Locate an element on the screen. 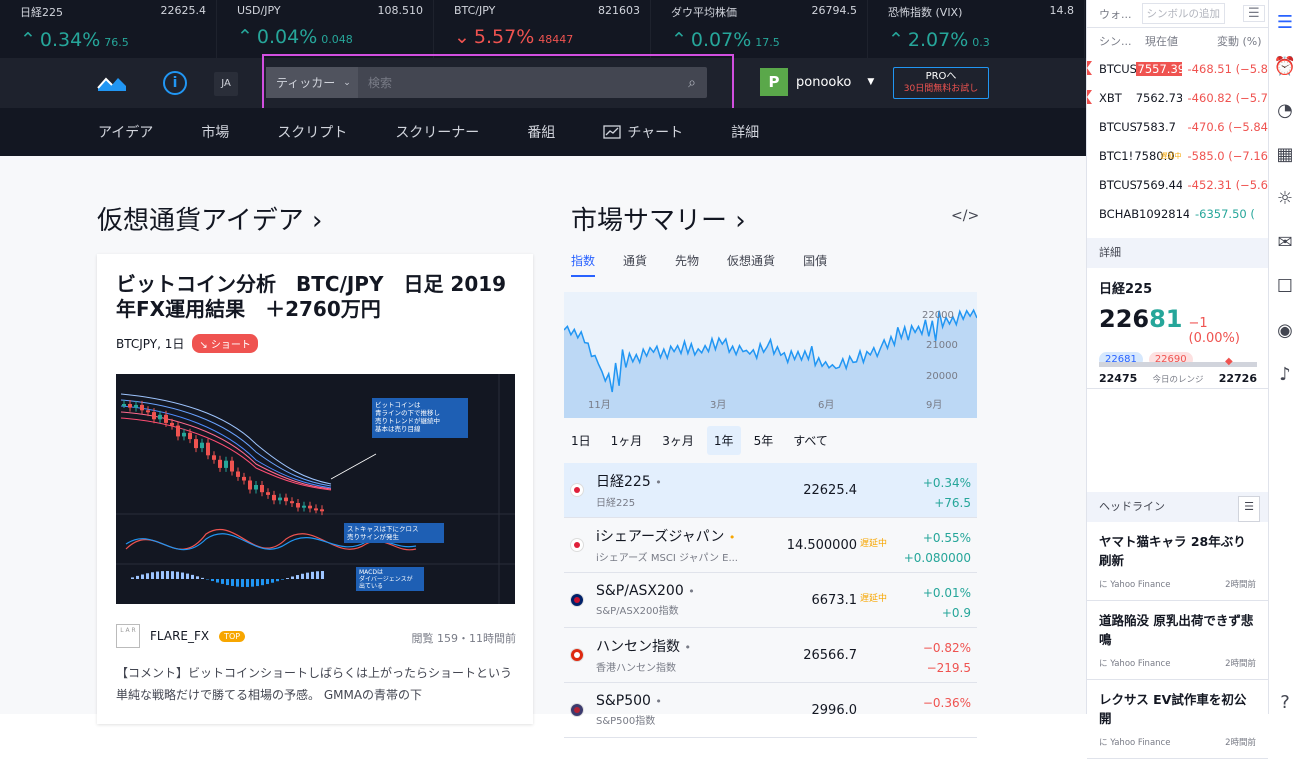  range-button: 1年 is located at coordinates (724, 440).